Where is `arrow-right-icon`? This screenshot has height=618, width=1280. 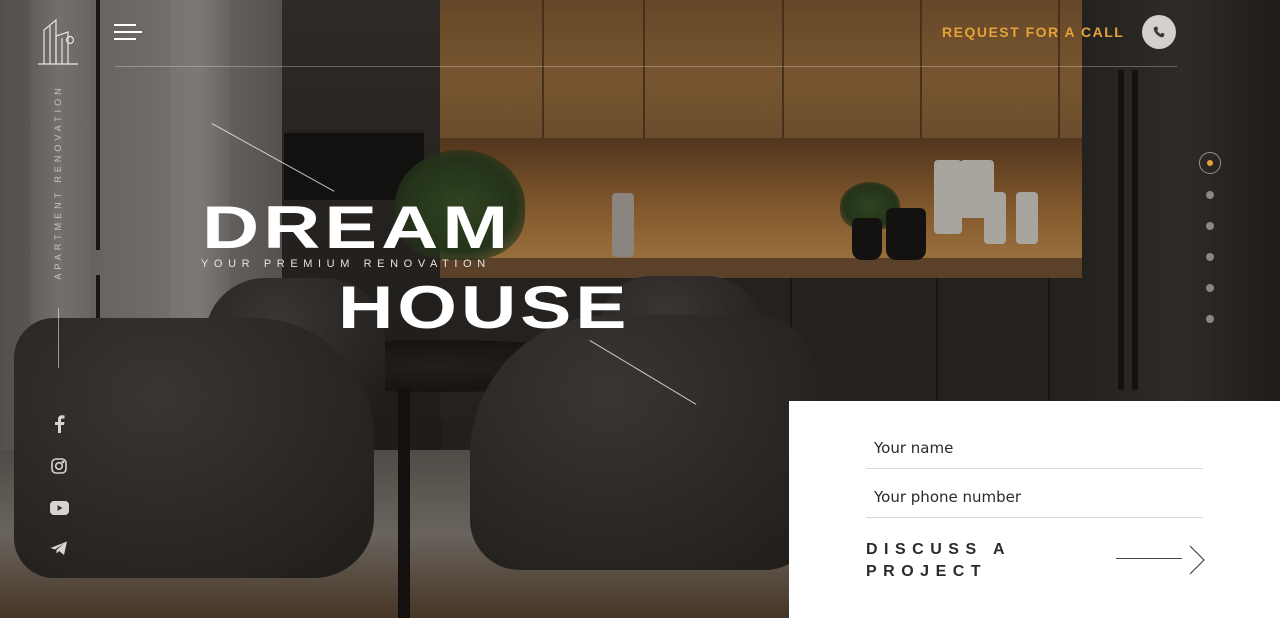 arrow-right-icon is located at coordinates (1197, 560).